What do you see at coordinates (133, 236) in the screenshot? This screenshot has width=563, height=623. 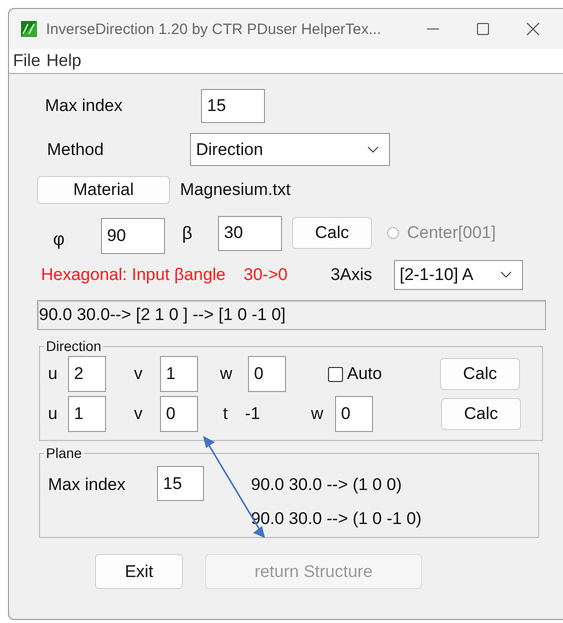 I see `angle-field: 90` at bounding box center [133, 236].